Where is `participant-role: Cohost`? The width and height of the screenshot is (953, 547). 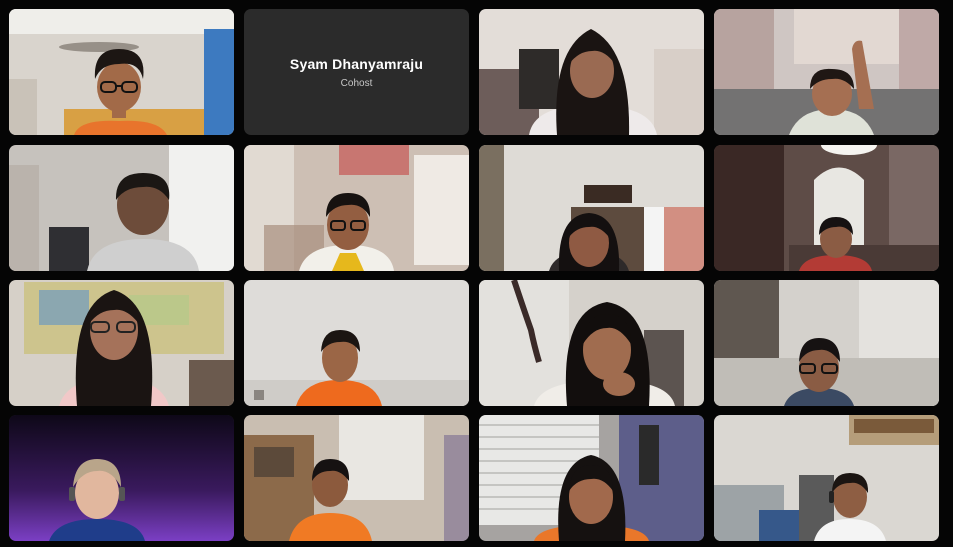
participant-role: Cohost is located at coordinates (356, 83).